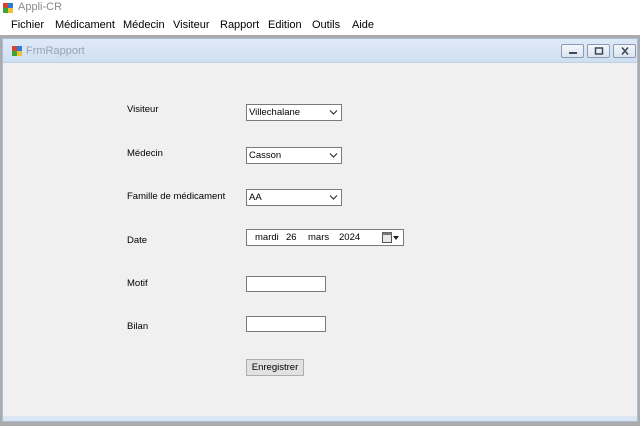  Describe the element at coordinates (286, 284) in the screenshot. I see `motif-input` at that location.